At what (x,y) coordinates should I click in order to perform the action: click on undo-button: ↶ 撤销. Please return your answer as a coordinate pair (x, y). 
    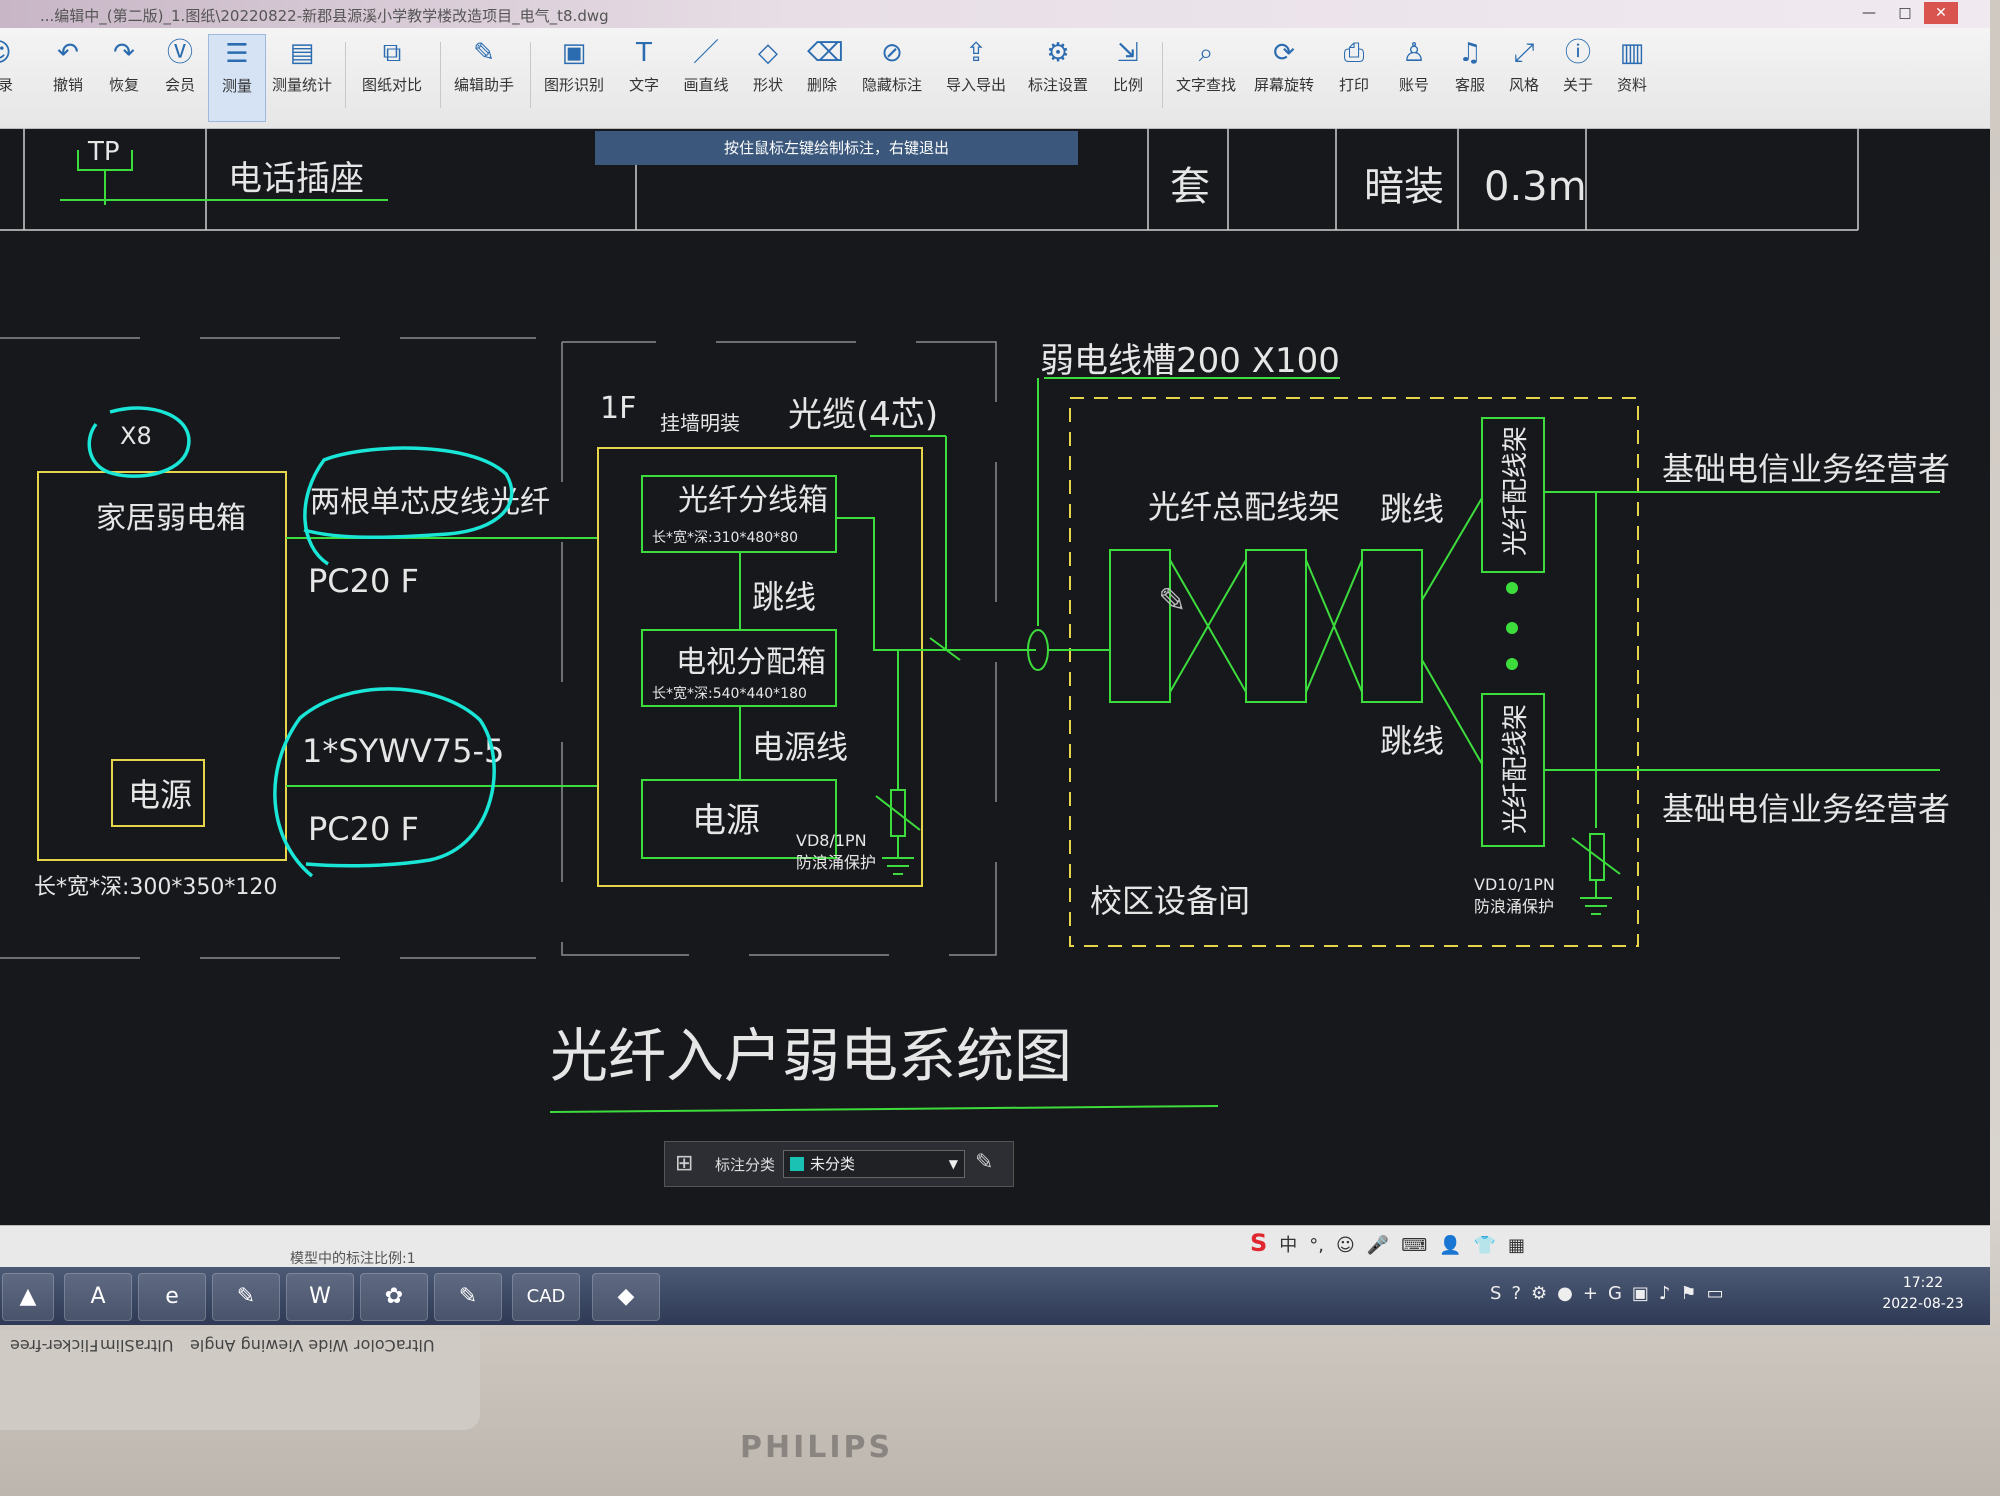
    Looking at the image, I should click on (68, 77).